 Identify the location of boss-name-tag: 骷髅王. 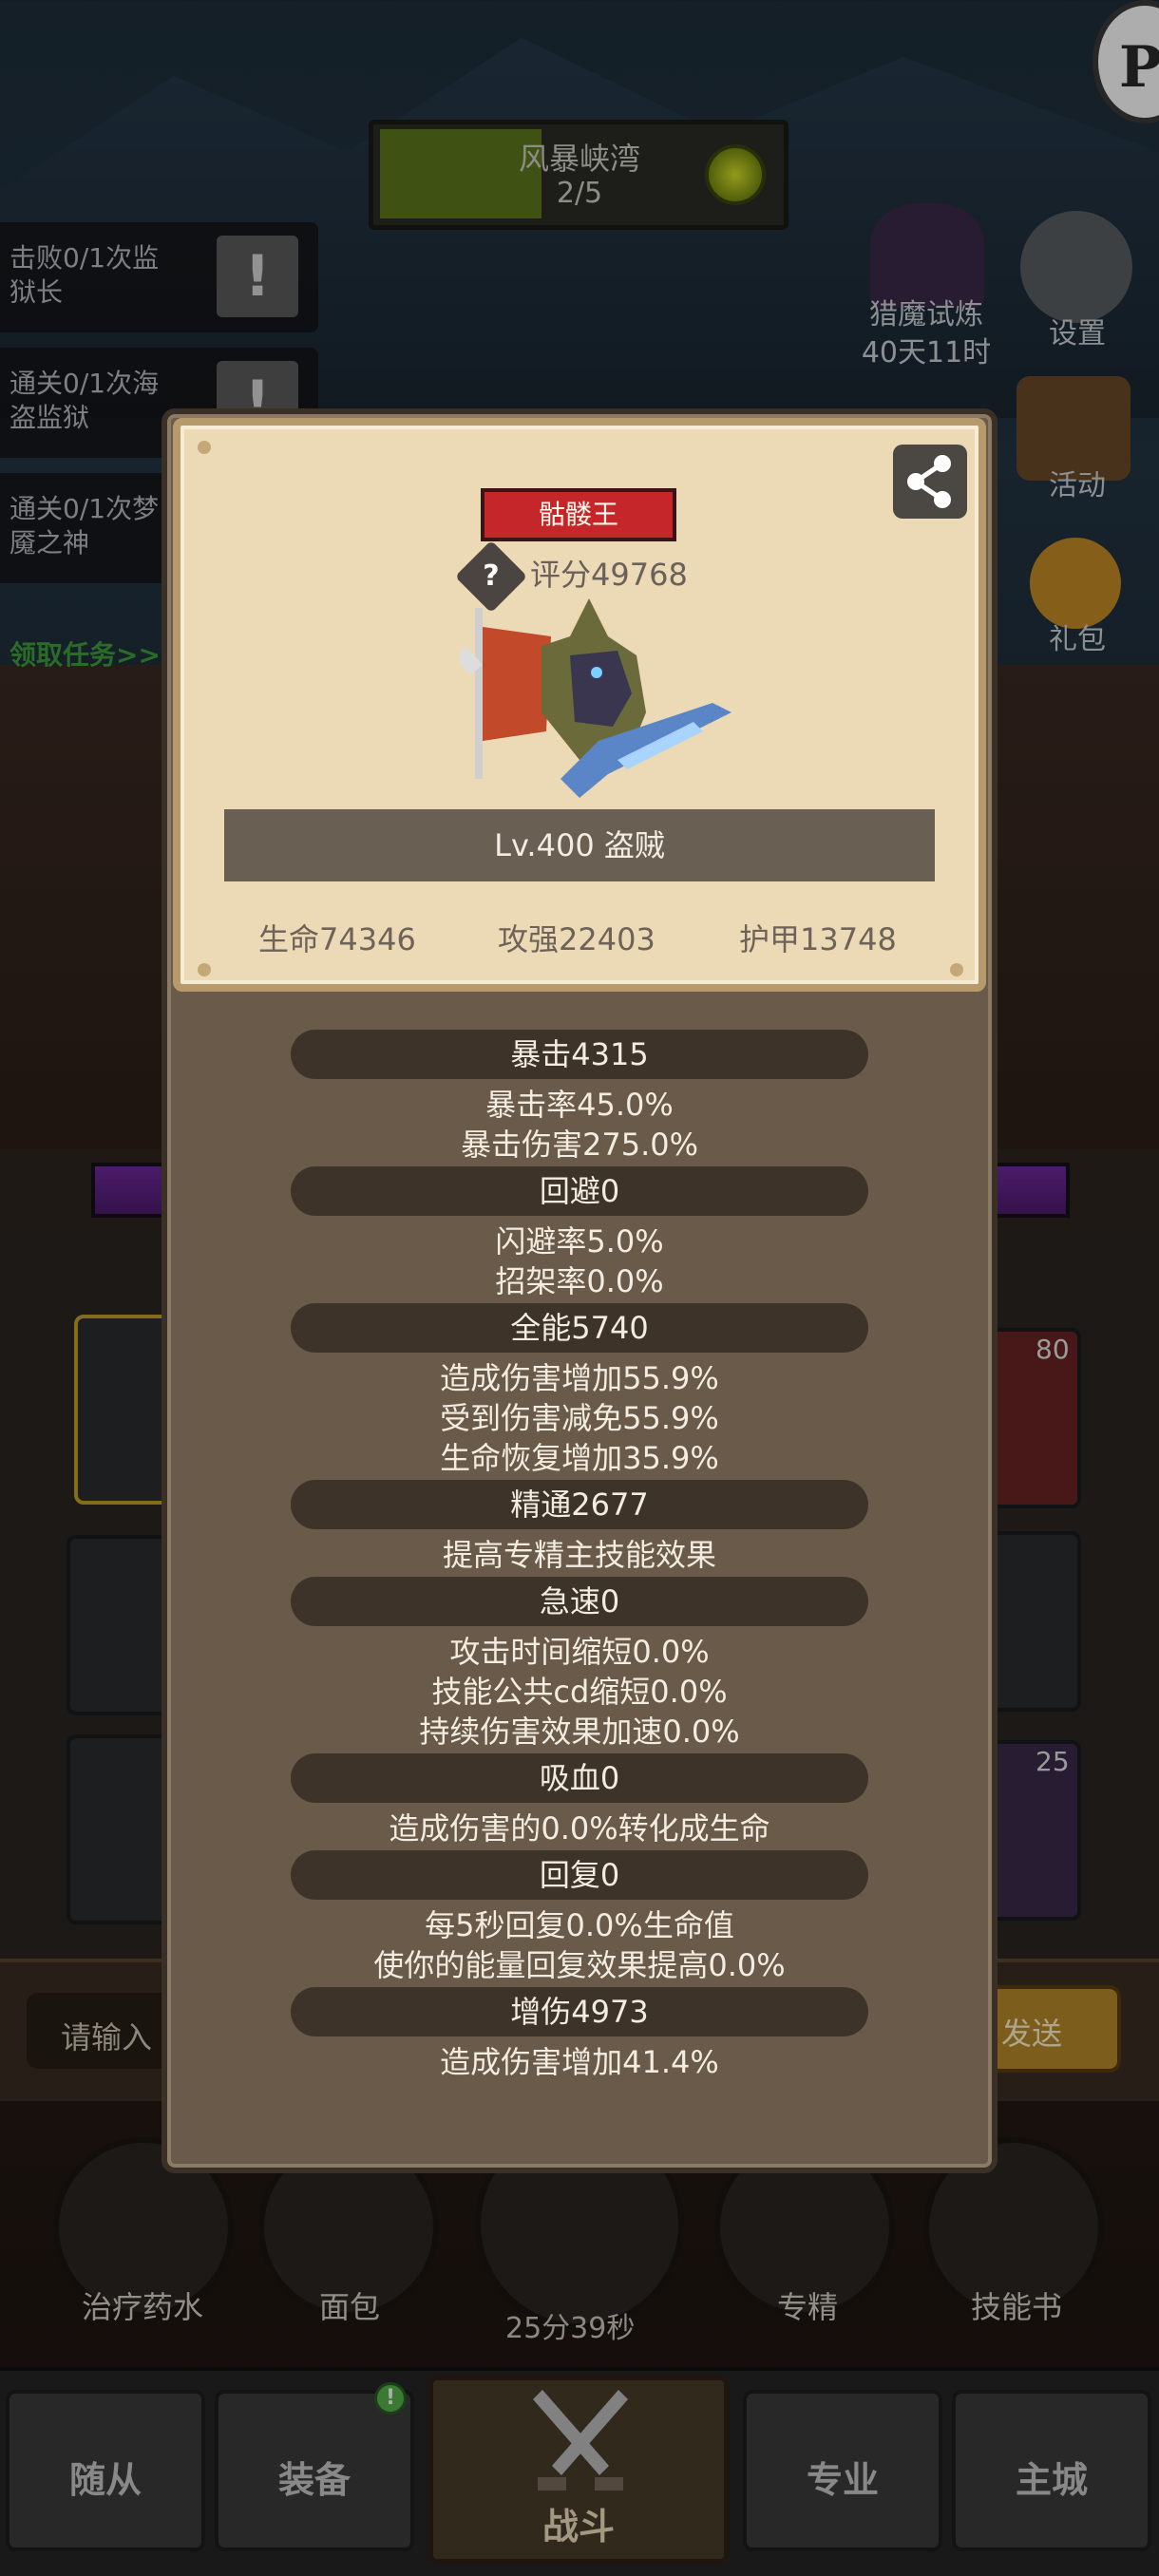
(578, 514).